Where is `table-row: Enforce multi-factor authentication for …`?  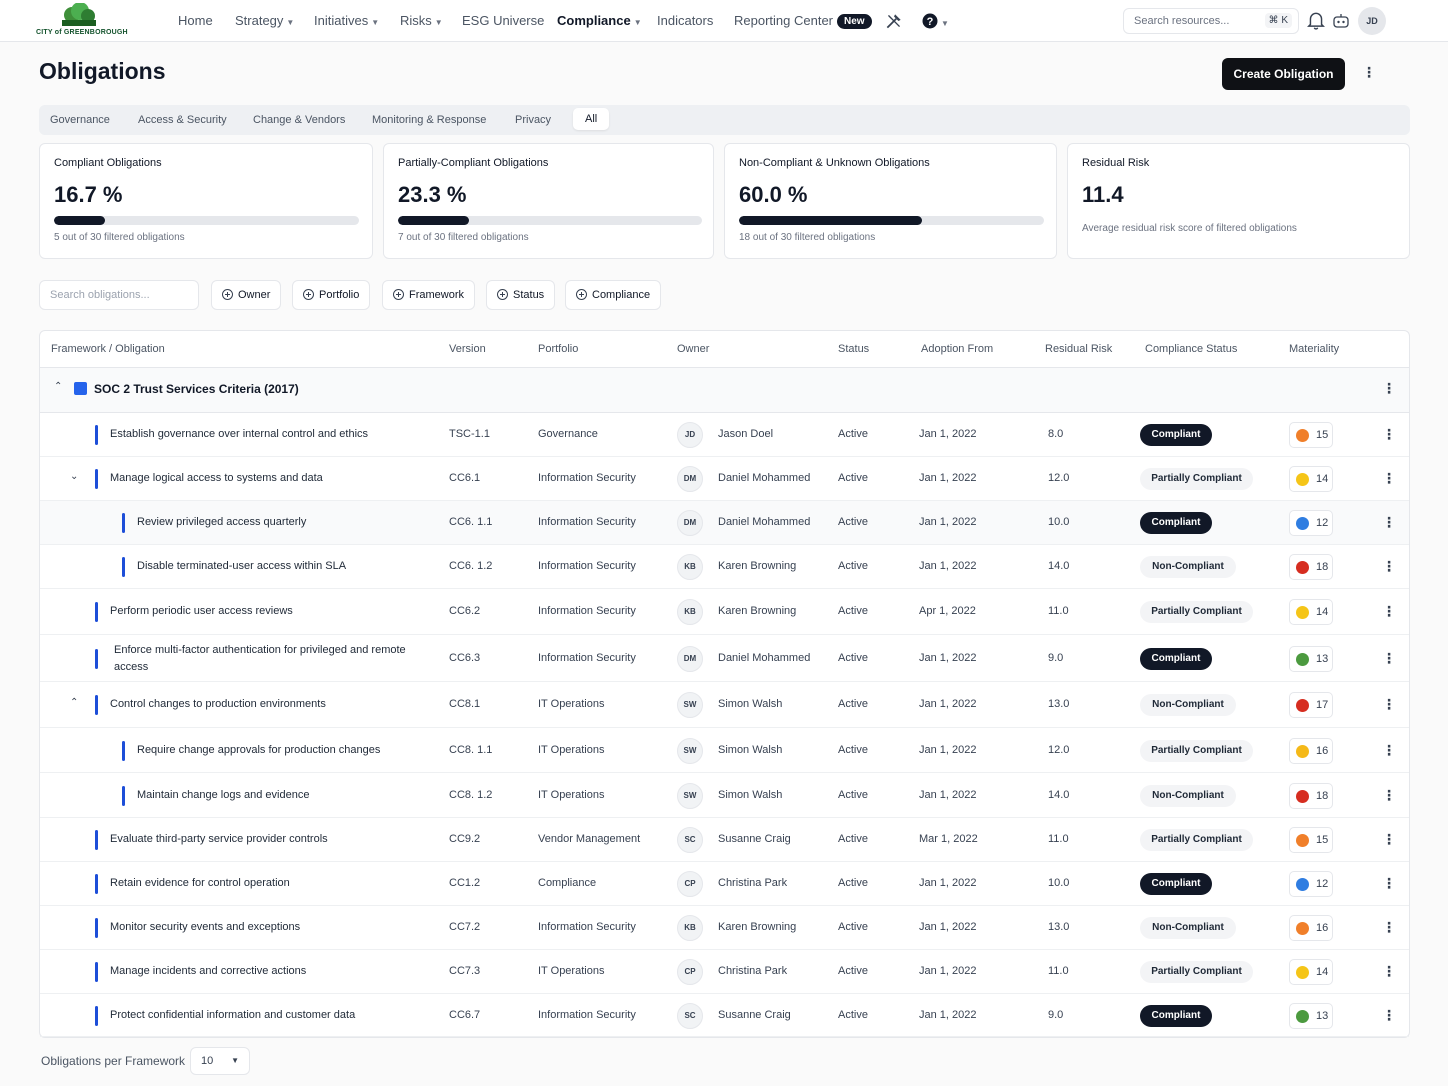 table-row: Enforce multi-factor authentication for … is located at coordinates (724, 658).